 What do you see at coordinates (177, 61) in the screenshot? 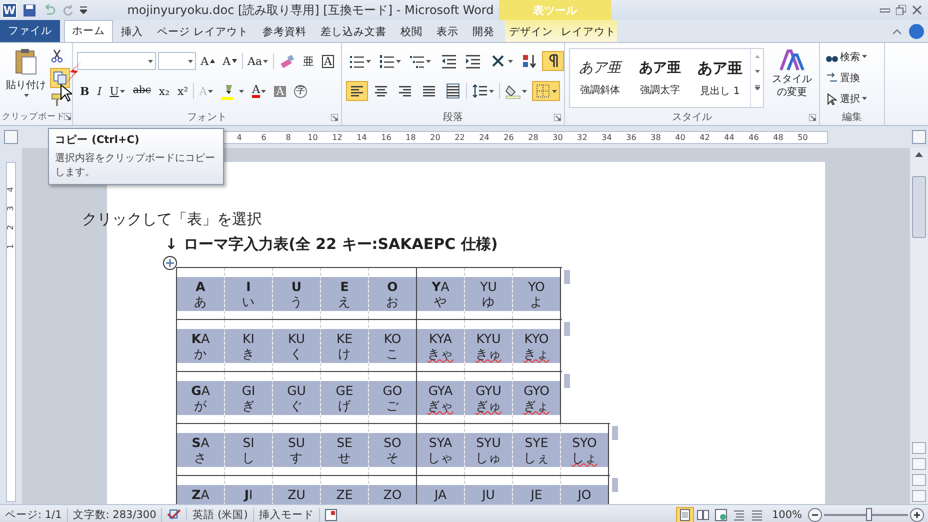
I see `font-size-field` at bounding box center [177, 61].